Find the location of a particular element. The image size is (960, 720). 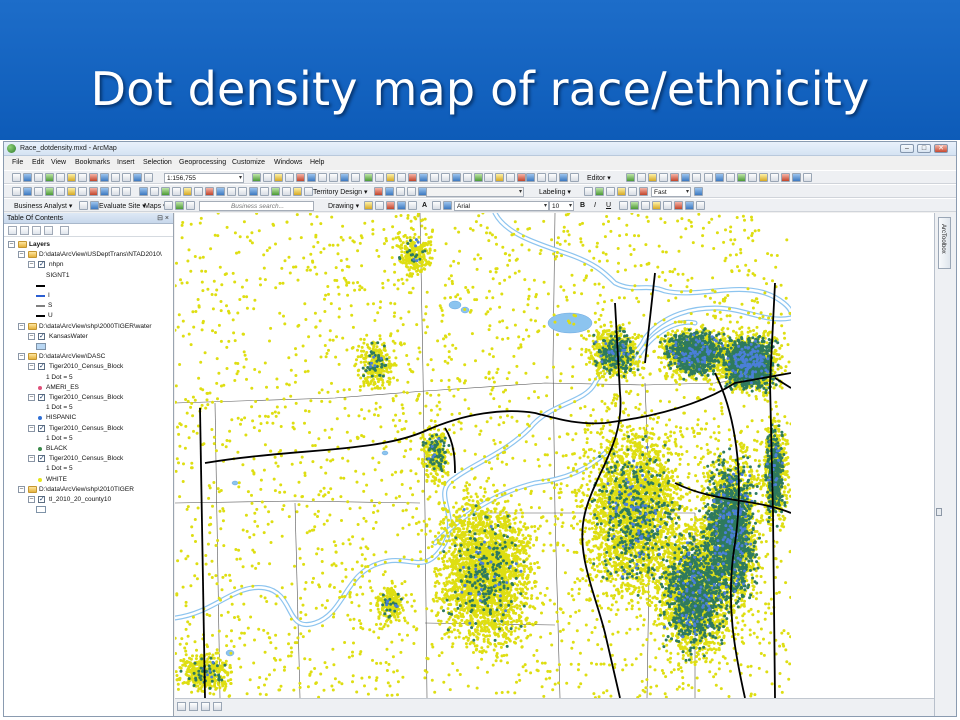

layer-dropdown: ▾ is located at coordinates (475, 192).